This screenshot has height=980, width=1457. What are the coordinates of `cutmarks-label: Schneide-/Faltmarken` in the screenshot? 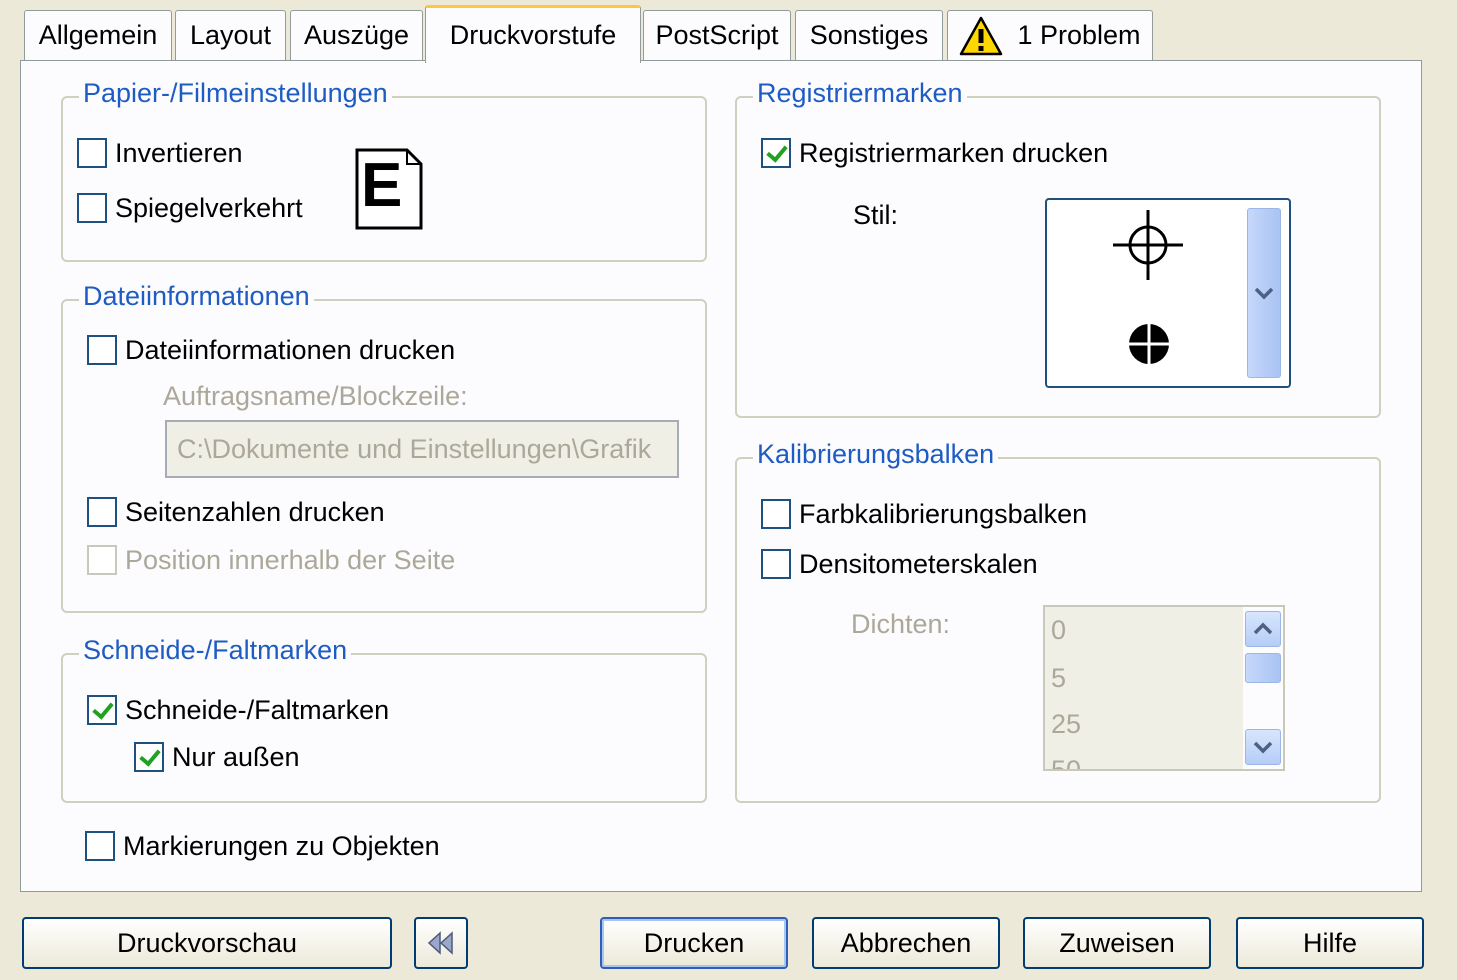 It's located at (257, 710).